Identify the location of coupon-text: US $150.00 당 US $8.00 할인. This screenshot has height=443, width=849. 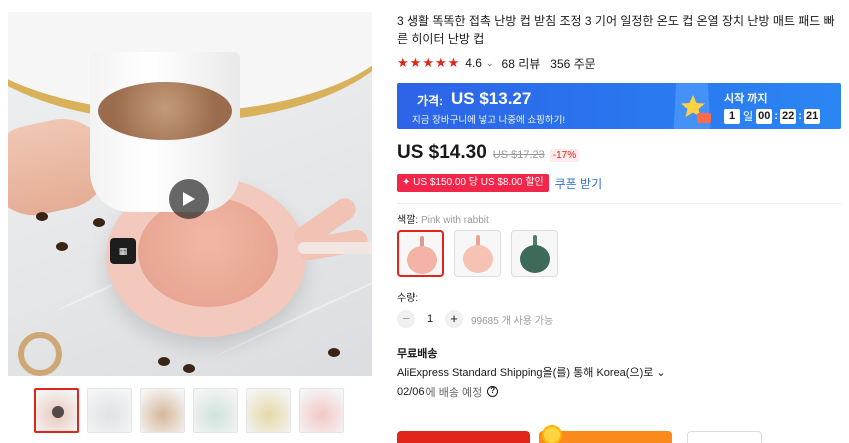
(478, 182).